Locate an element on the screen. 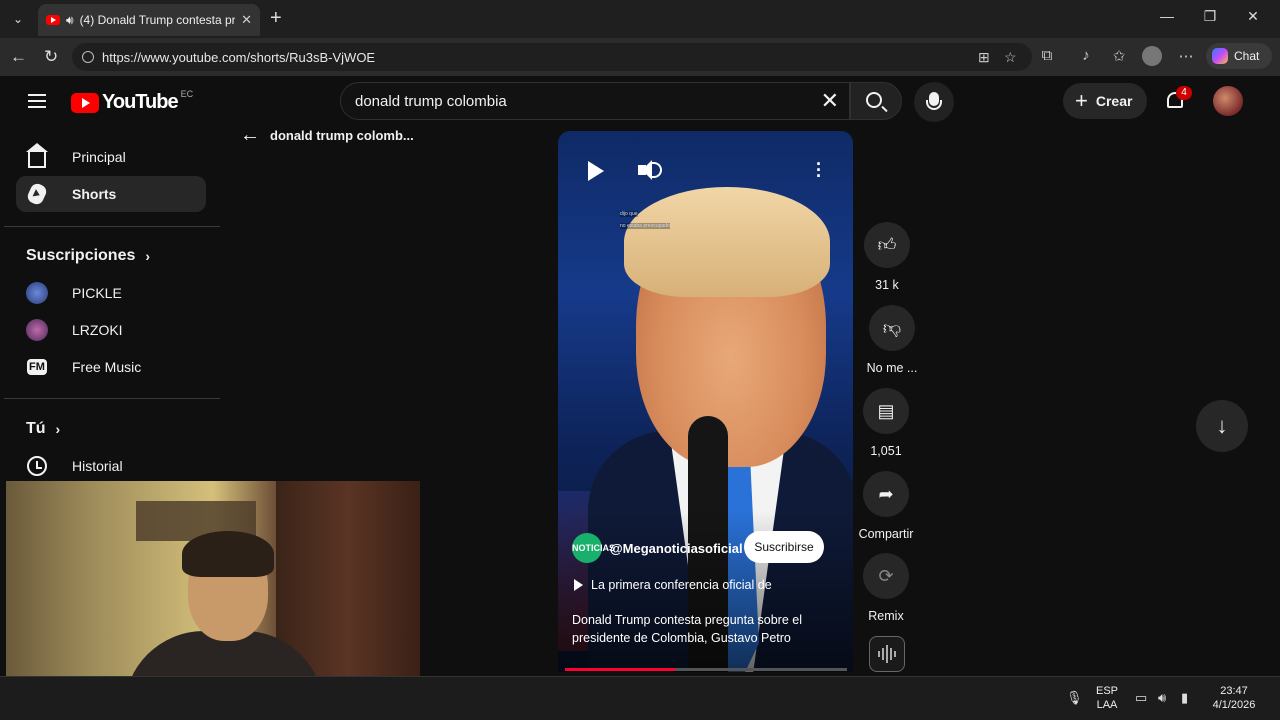 This screenshot has width=1280, height=720. create-label: Crear is located at coordinates (1114, 101).